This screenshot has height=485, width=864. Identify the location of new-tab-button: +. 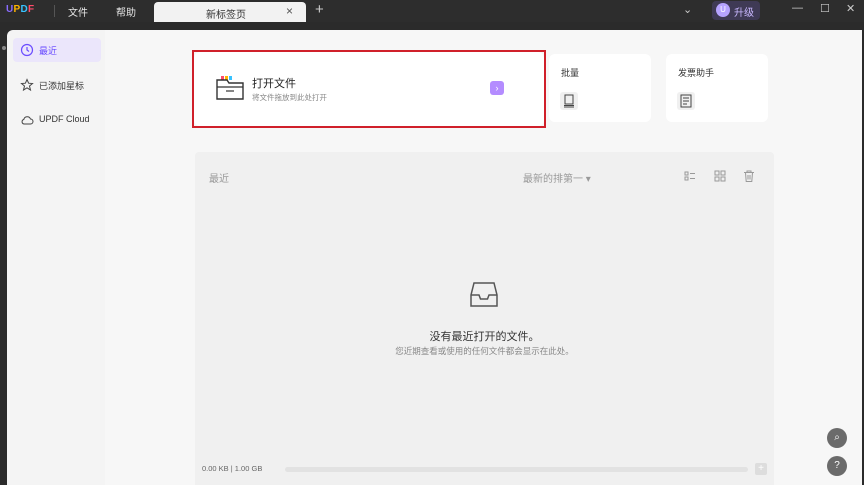
(319, 9).